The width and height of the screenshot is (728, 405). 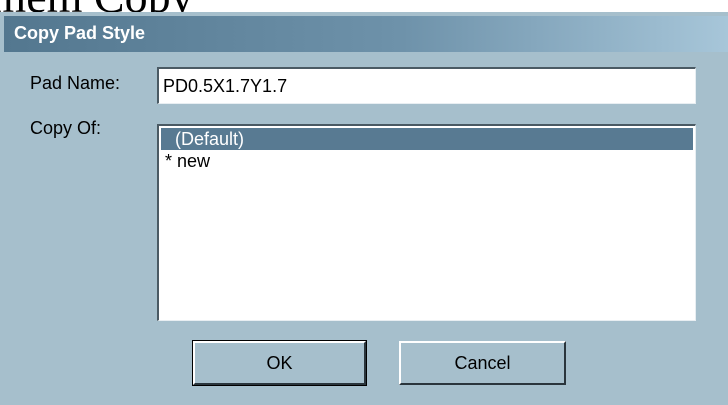 What do you see at coordinates (482, 363) in the screenshot?
I see `cancel-button: Cancel` at bounding box center [482, 363].